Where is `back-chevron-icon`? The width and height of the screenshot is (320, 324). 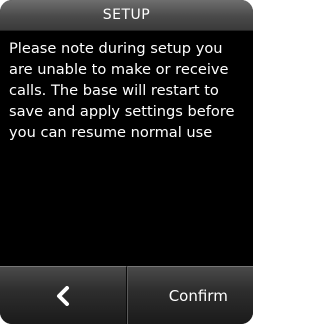
back-chevron-icon is located at coordinates (63, 296).